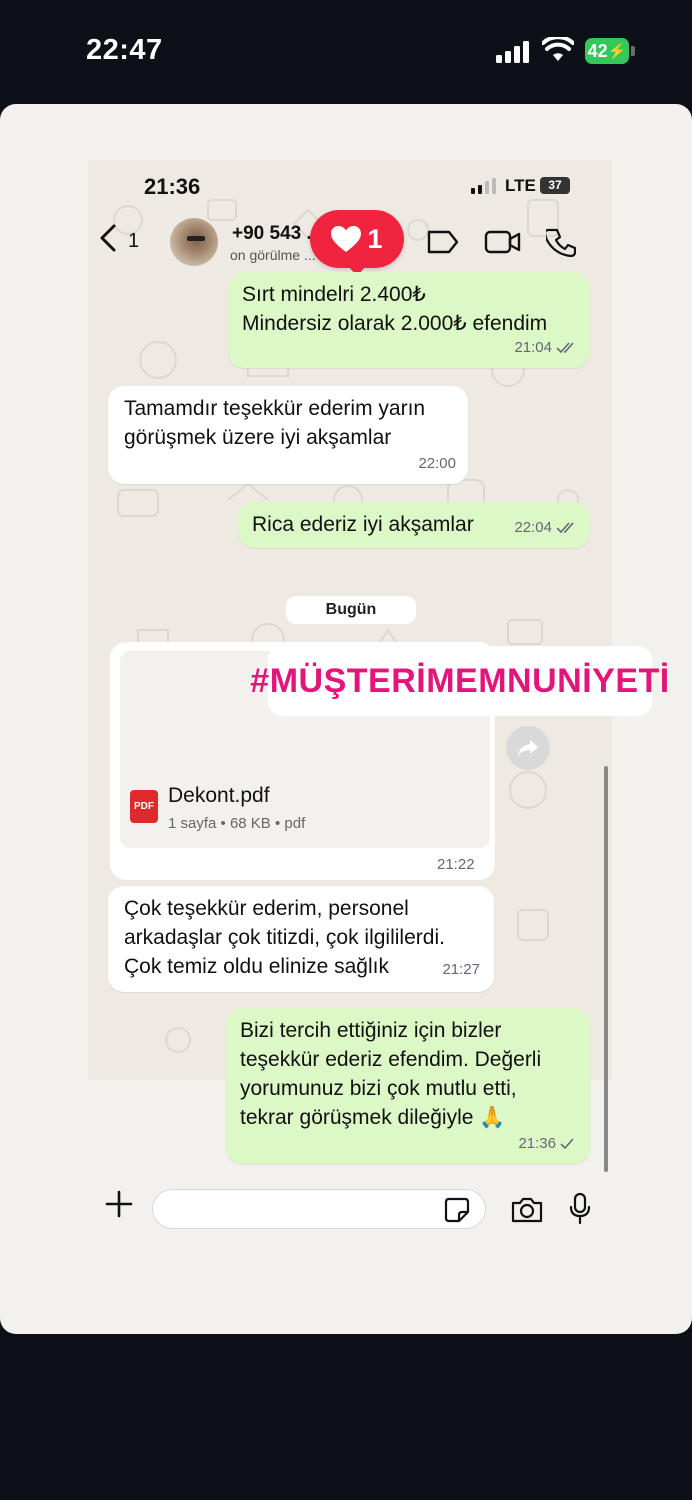  I want to click on heart-icon, so click(346, 238).